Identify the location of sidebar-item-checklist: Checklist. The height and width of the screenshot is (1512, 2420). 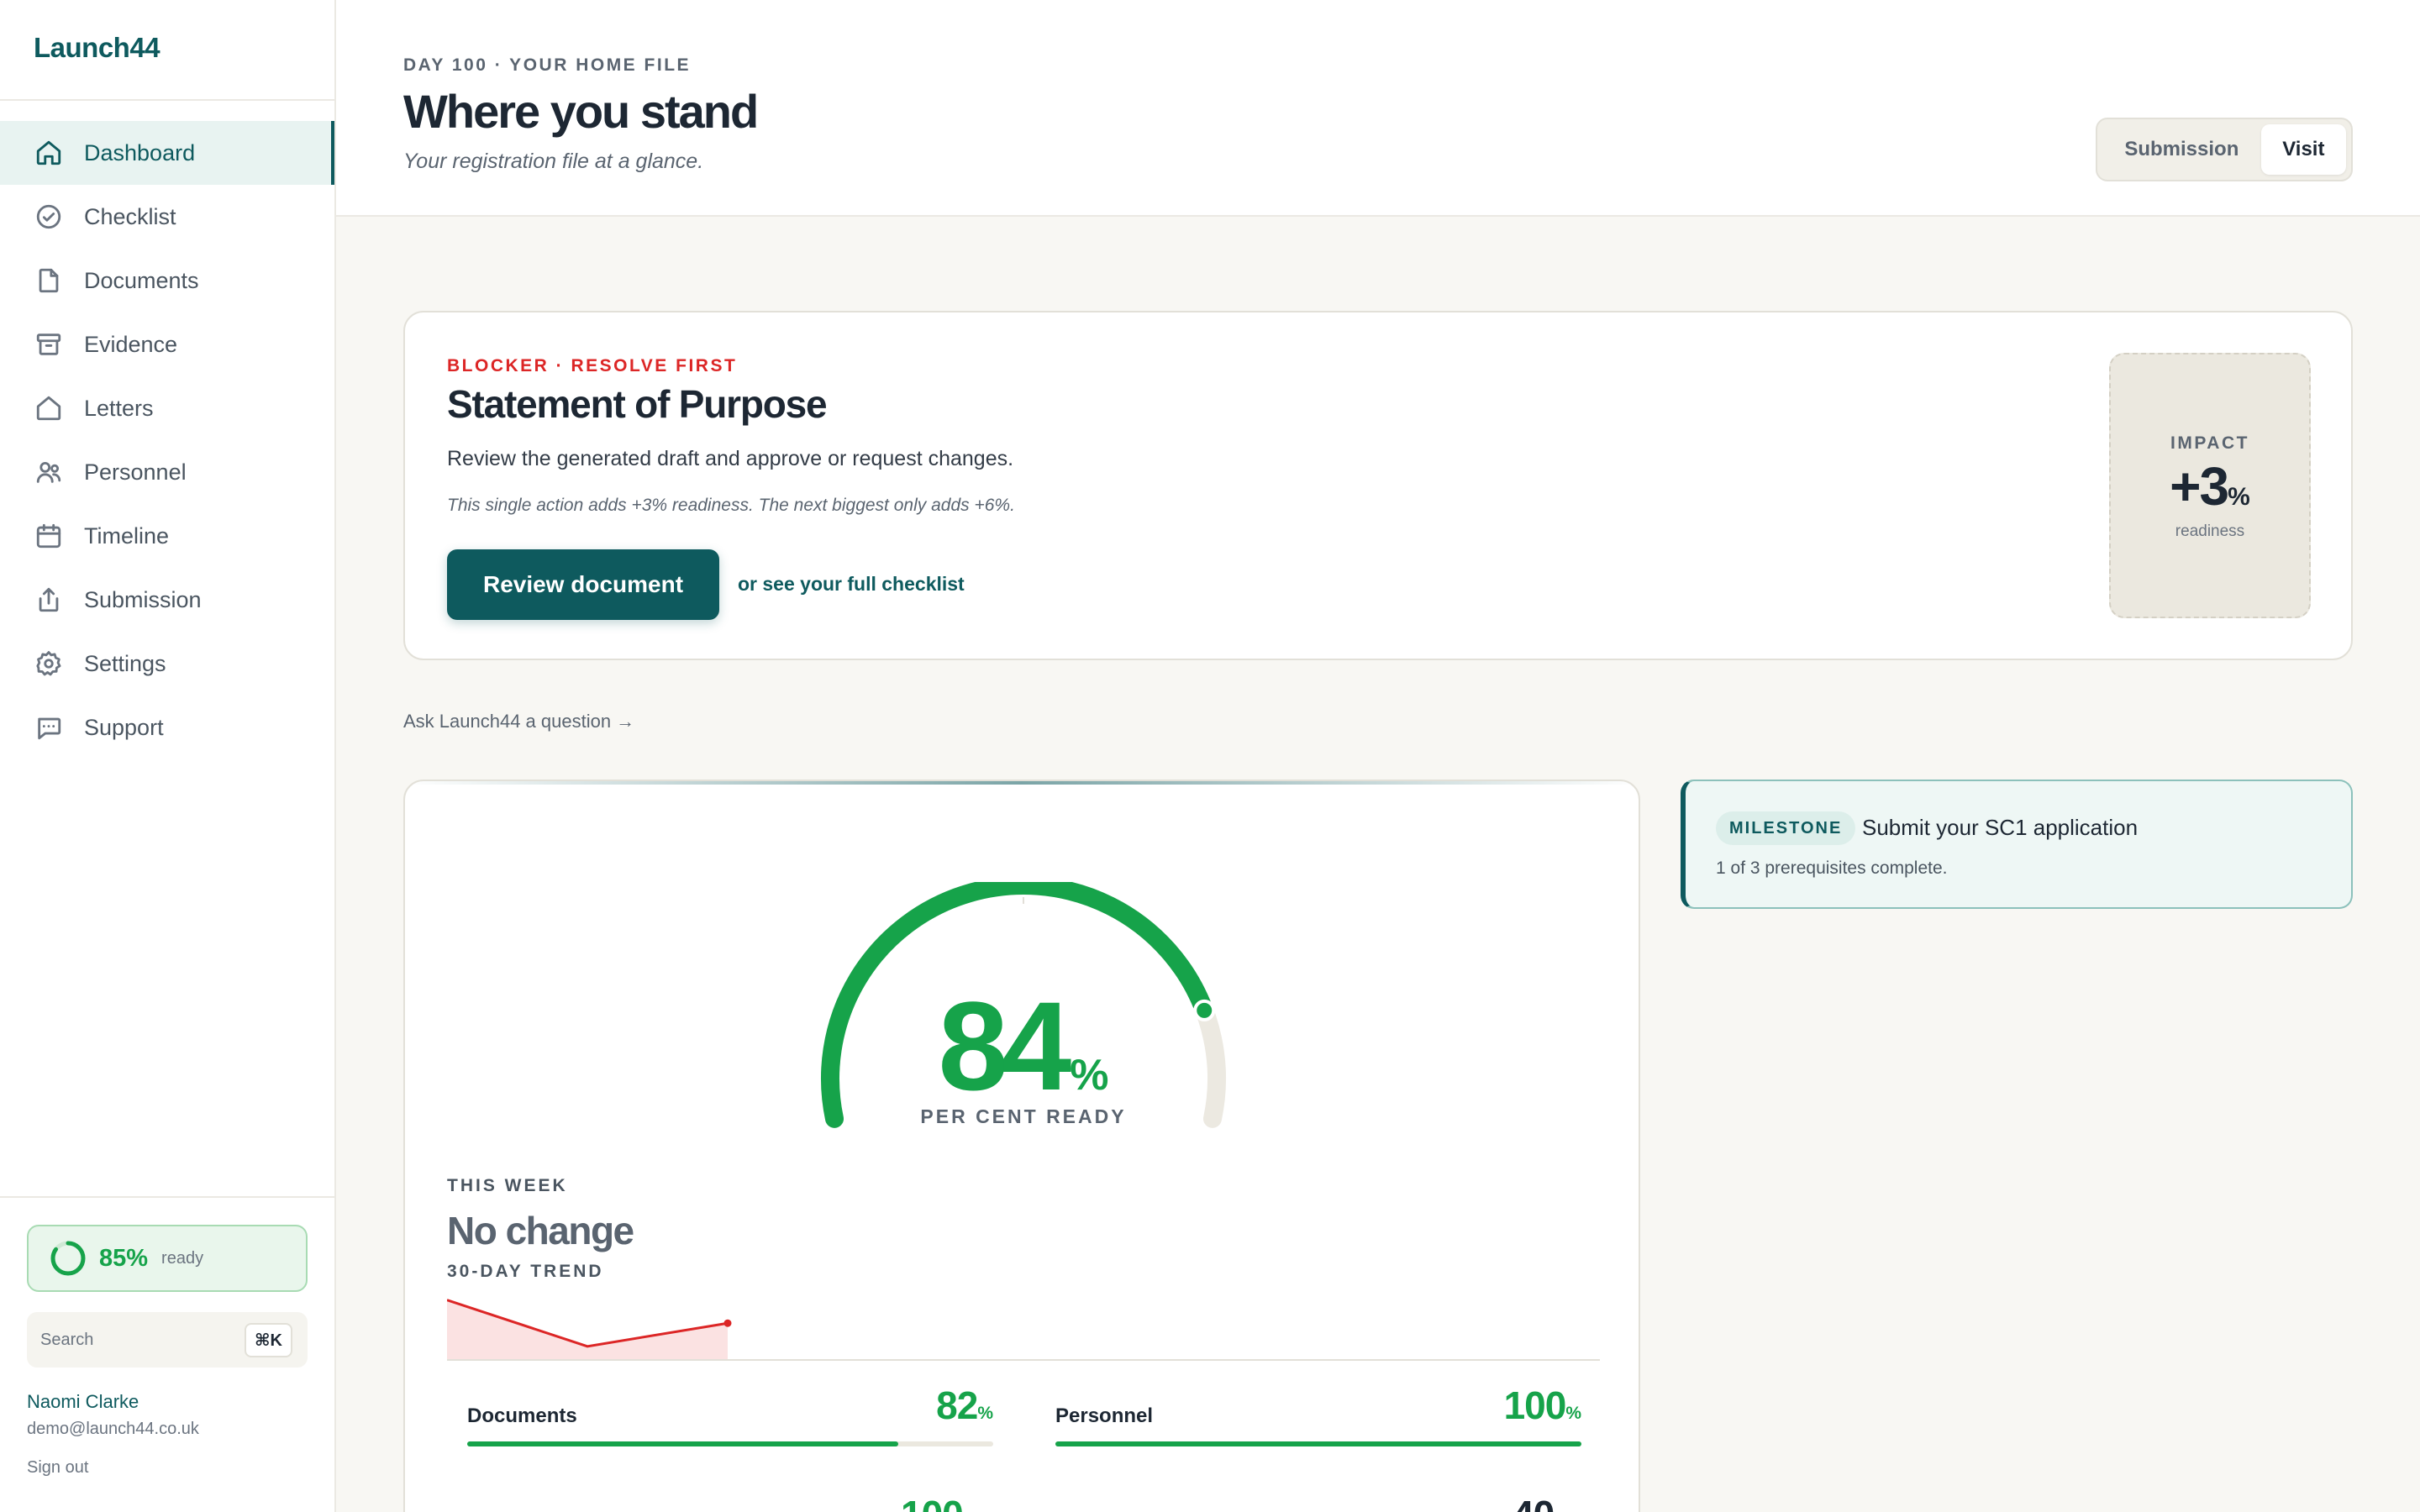
(167, 217).